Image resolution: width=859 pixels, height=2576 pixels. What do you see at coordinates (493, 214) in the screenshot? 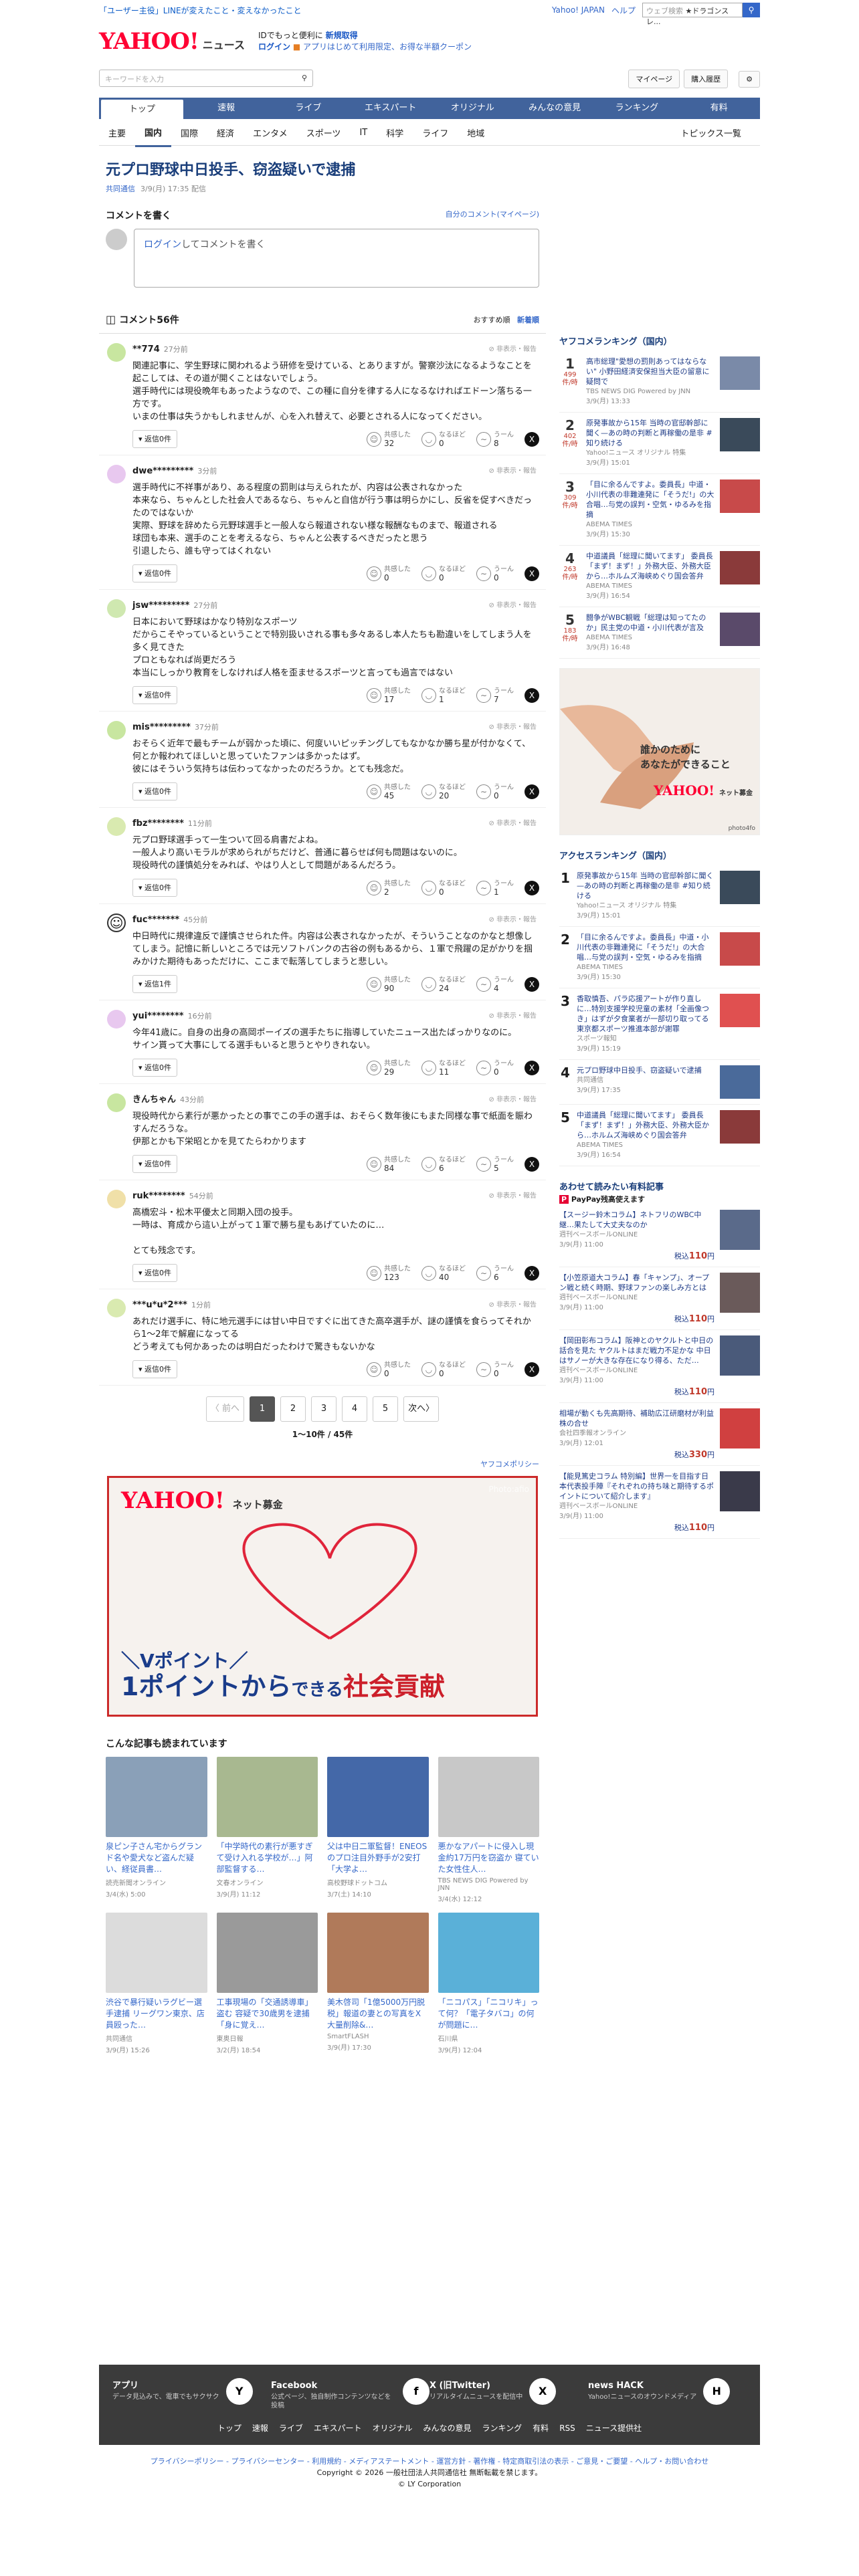
I see `my-comments-link: 自分のコメント(マイページ)` at bounding box center [493, 214].